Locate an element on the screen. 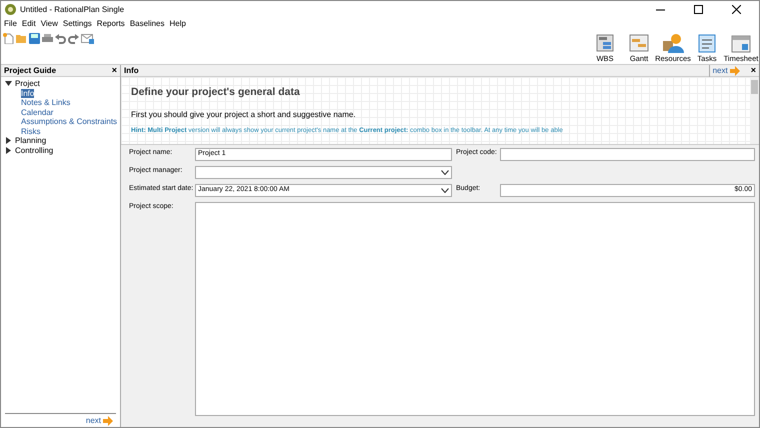  menu-item: File is located at coordinates (10, 24).